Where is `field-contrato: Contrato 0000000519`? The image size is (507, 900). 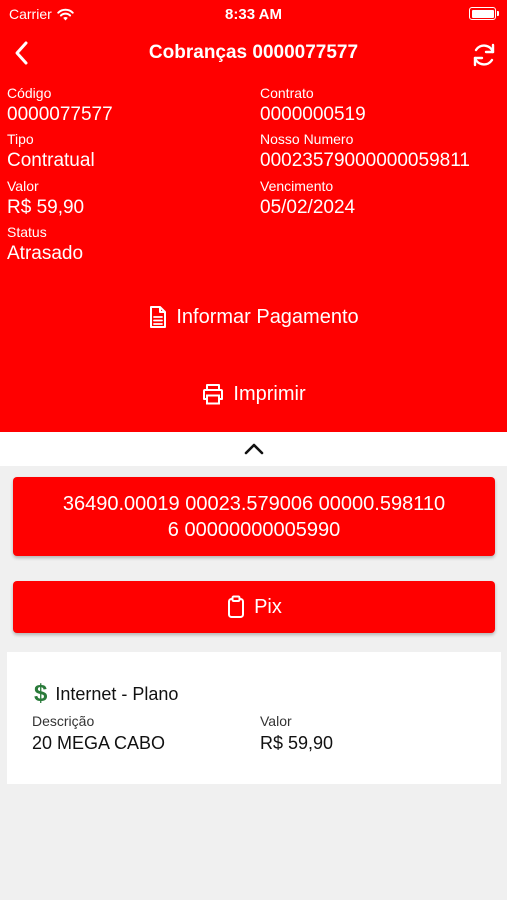
field-contrato: Contrato 0000000519 is located at coordinates (313, 106).